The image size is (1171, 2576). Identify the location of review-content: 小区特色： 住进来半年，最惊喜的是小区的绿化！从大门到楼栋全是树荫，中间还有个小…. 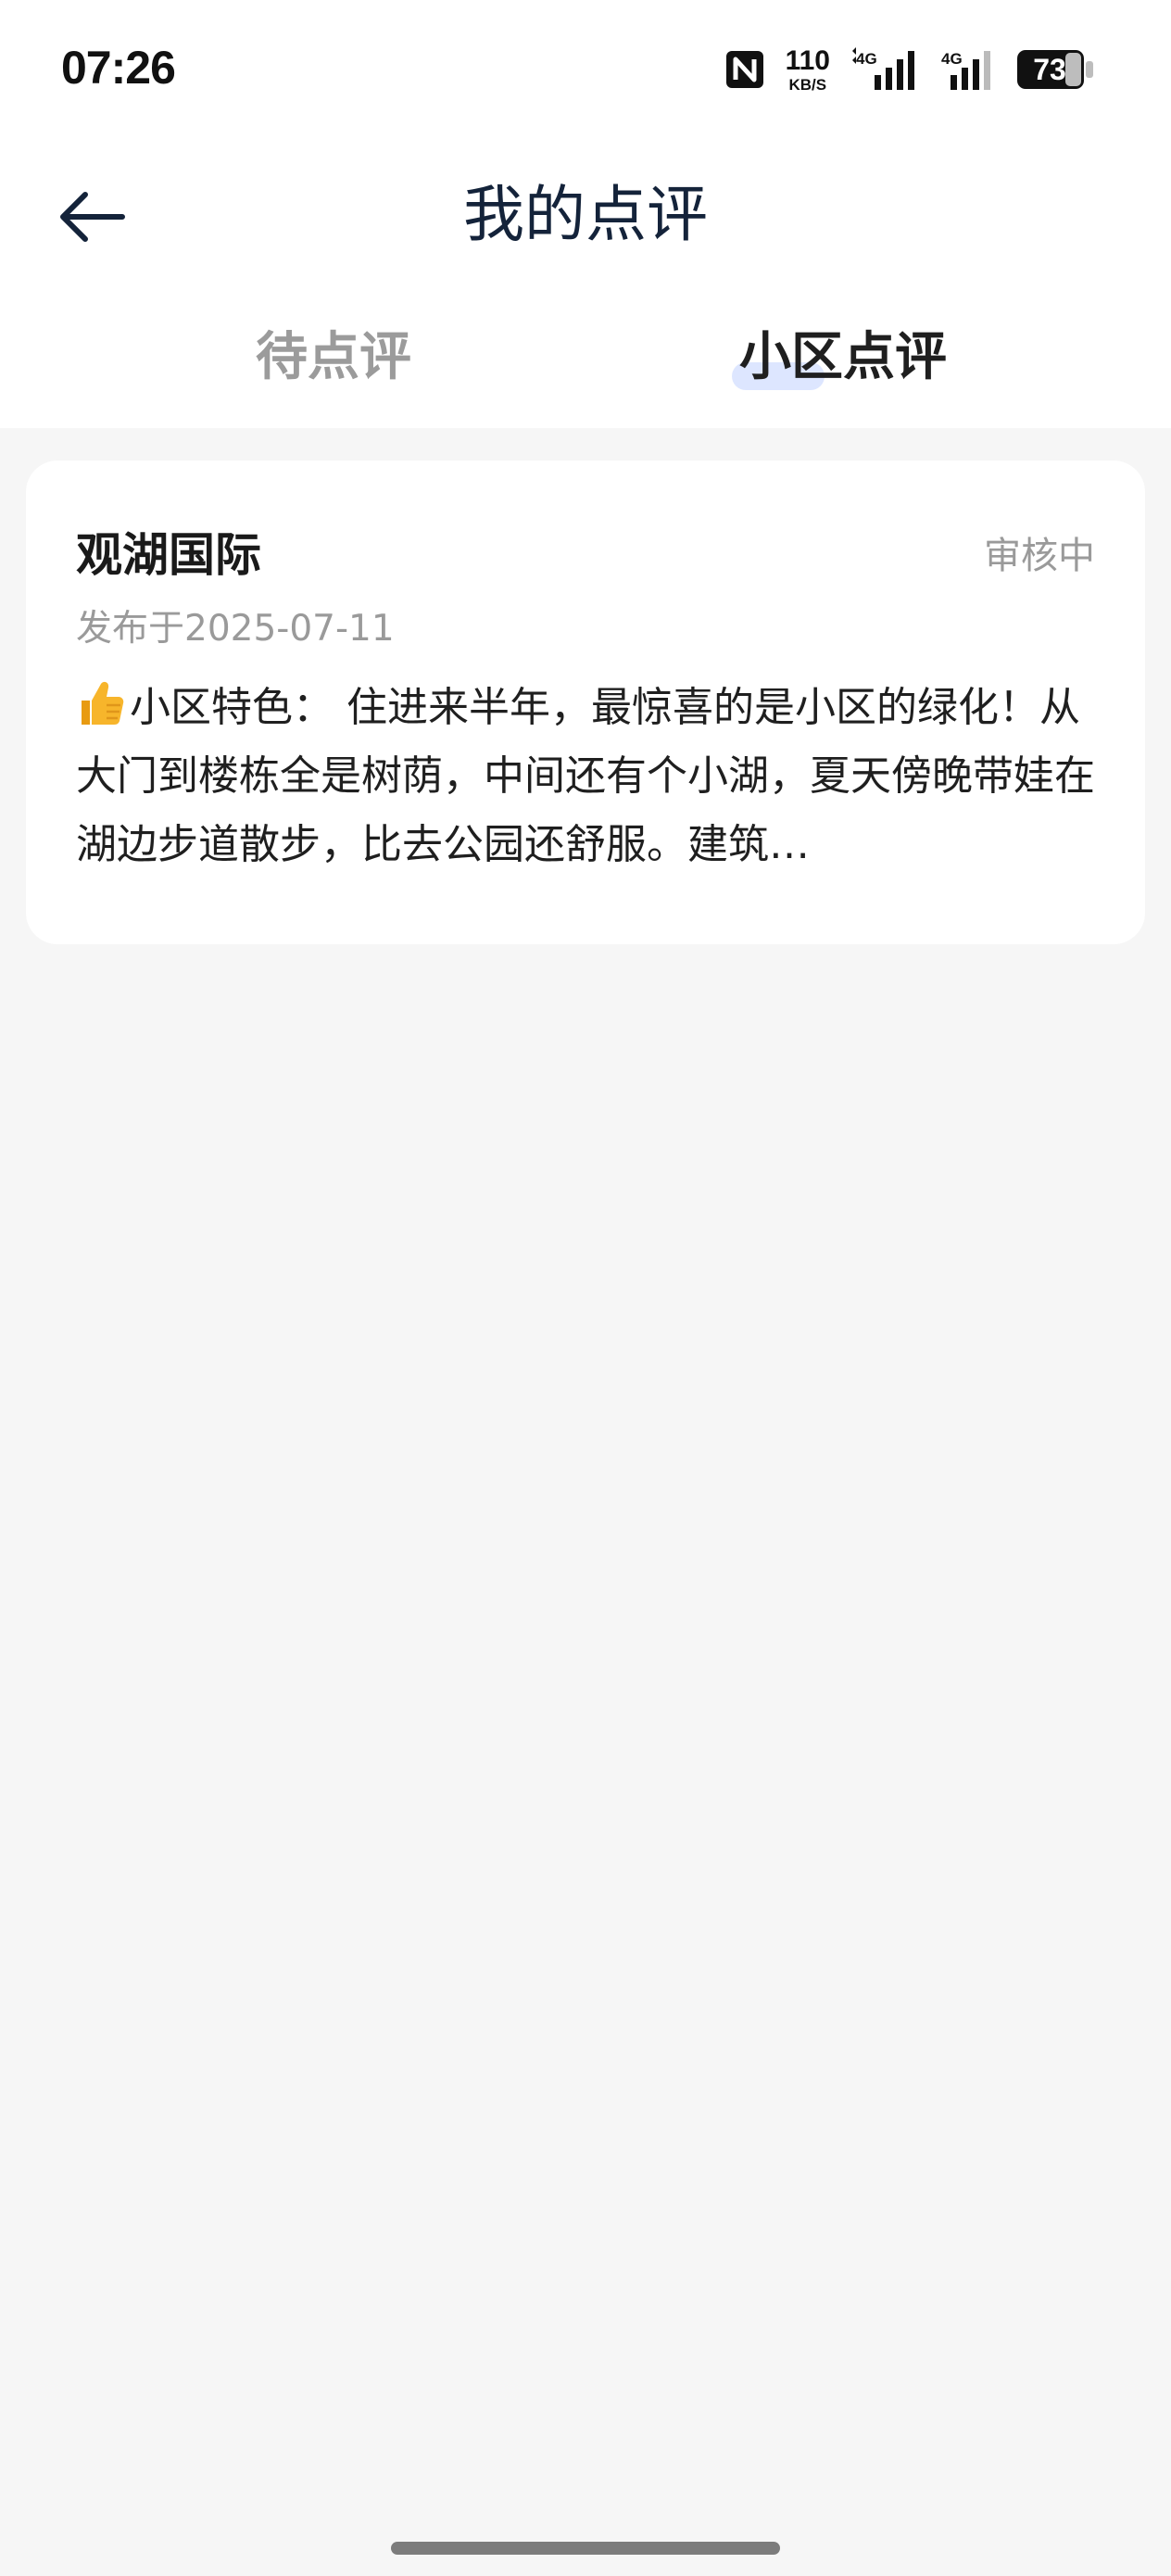
(590, 776).